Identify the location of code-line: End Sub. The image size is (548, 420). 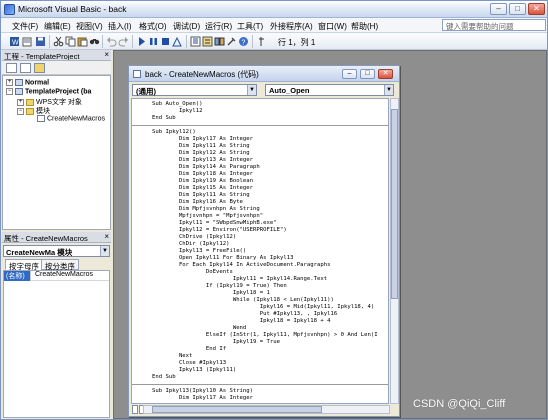
(164, 118).